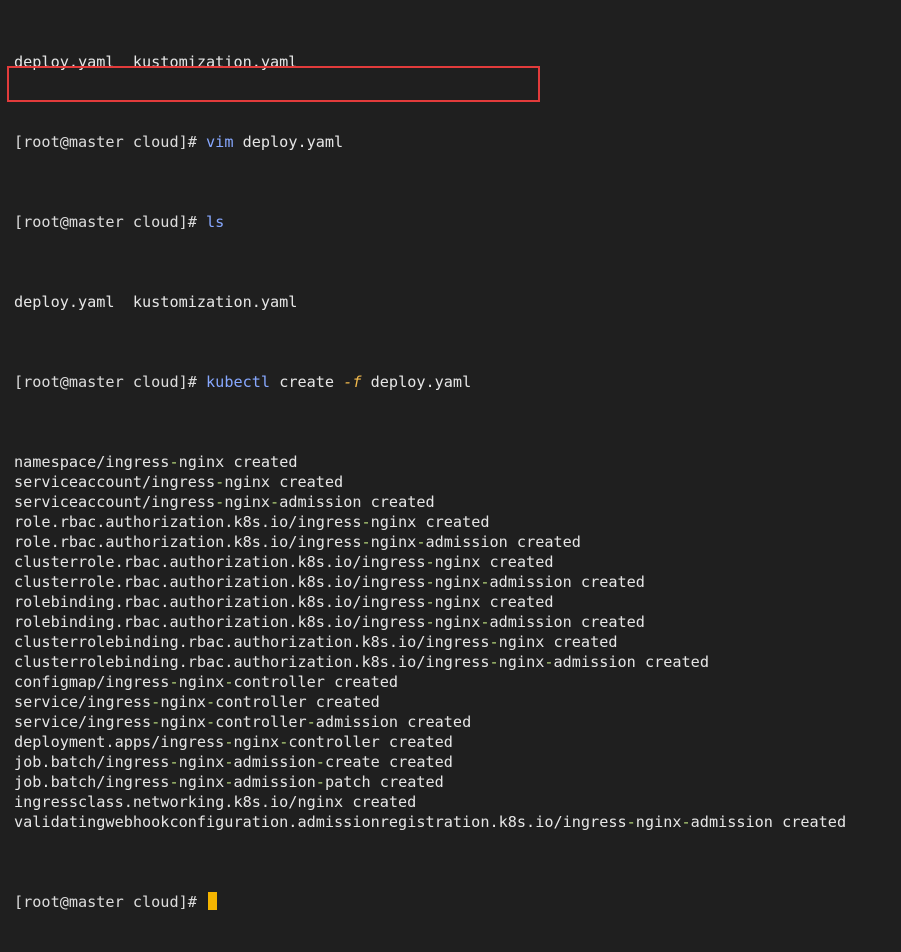  What do you see at coordinates (352, 382) in the screenshot?
I see `command-flag: -f` at bounding box center [352, 382].